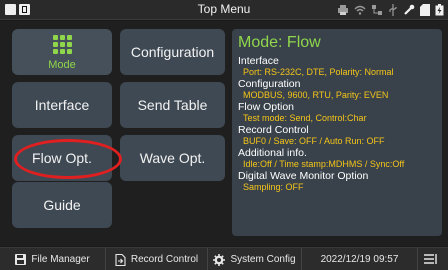 Image resolution: width=448 pixels, height=270 pixels. Describe the element at coordinates (393, 10) in the screenshot. I see `usb-icon` at that location.